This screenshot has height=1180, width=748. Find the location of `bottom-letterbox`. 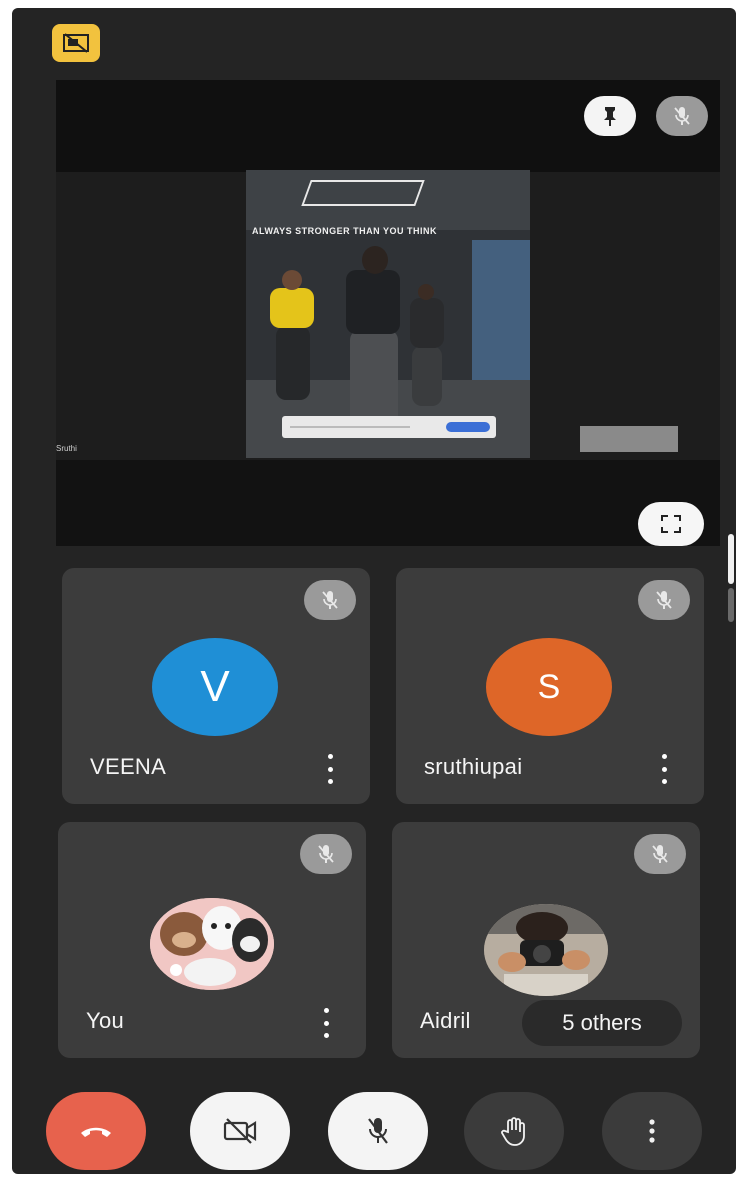

bottom-letterbox is located at coordinates (388, 503).